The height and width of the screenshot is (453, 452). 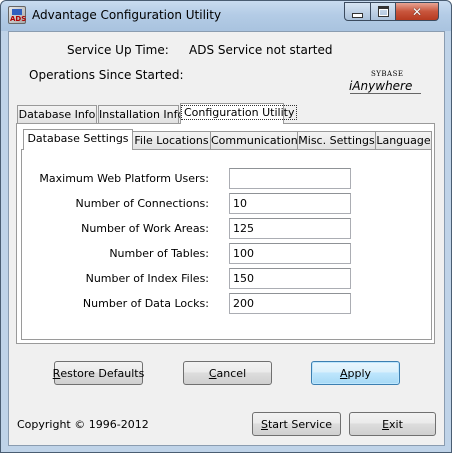 I want to click on tables-field, so click(x=290, y=253).